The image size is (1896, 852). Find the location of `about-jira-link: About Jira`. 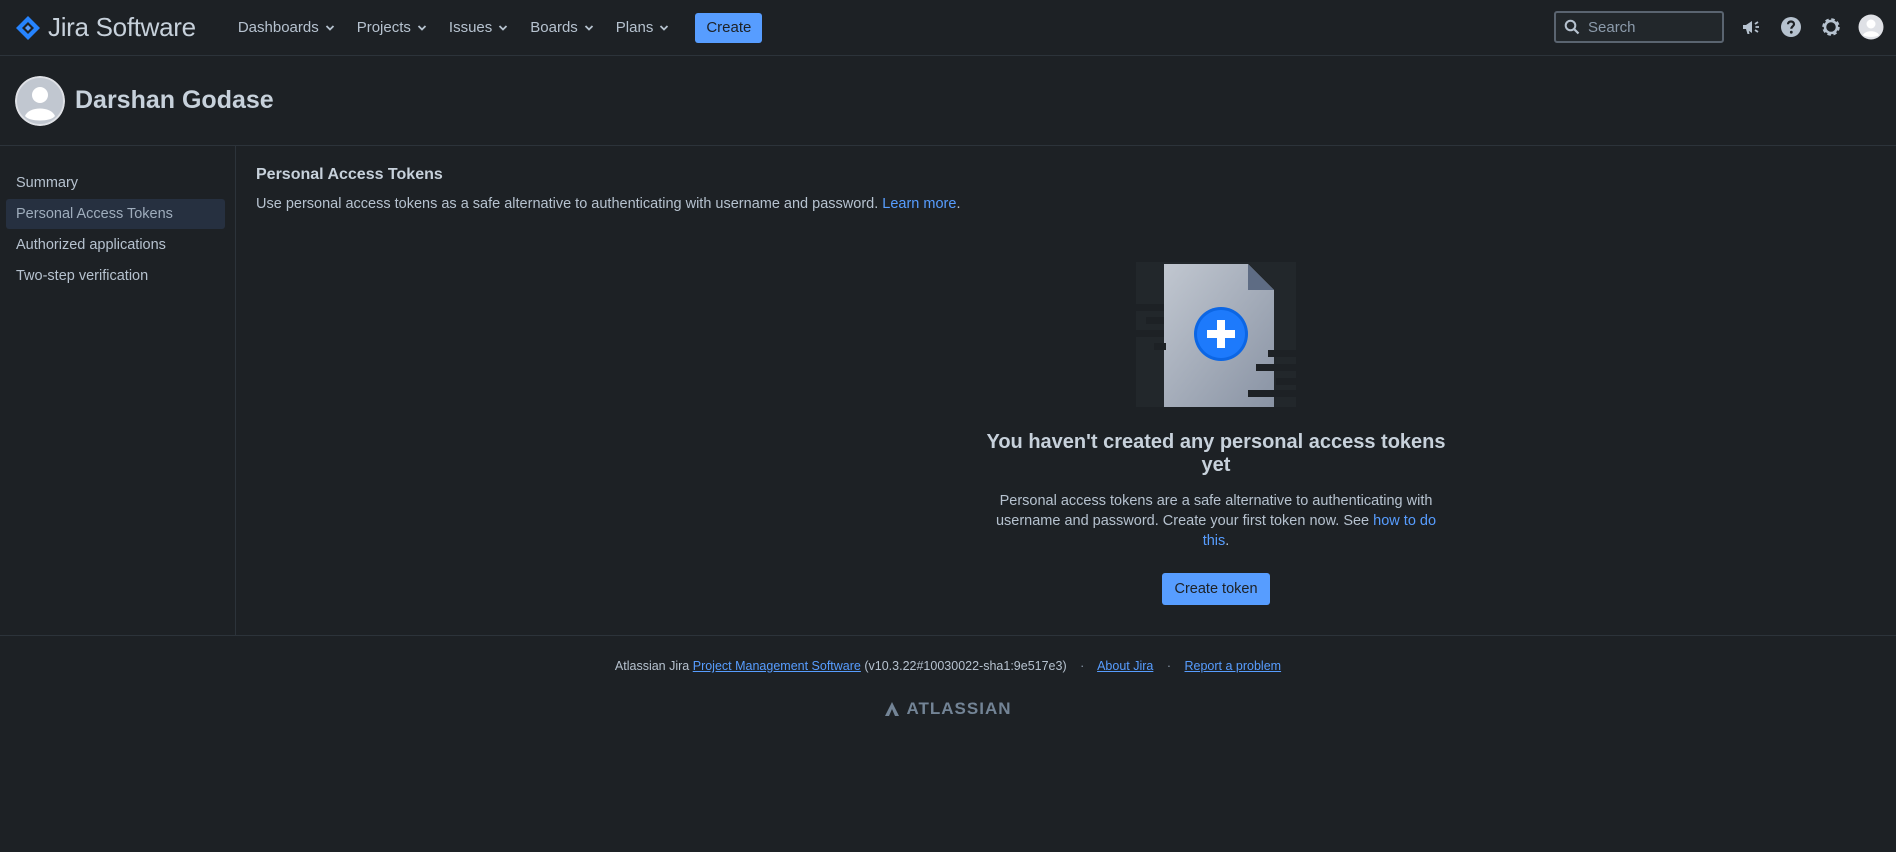

about-jira-link: About Jira is located at coordinates (1125, 666).